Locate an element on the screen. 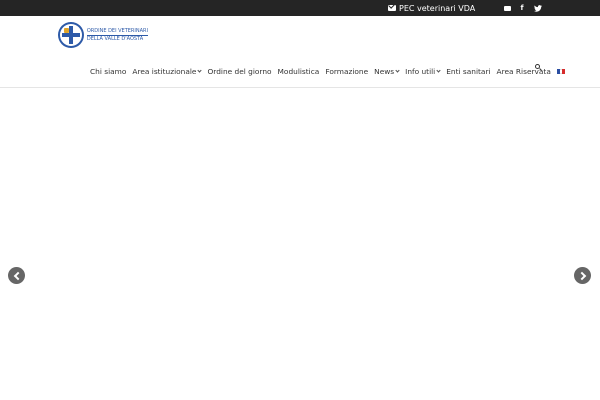  email-social-button is located at coordinates (507, 8).